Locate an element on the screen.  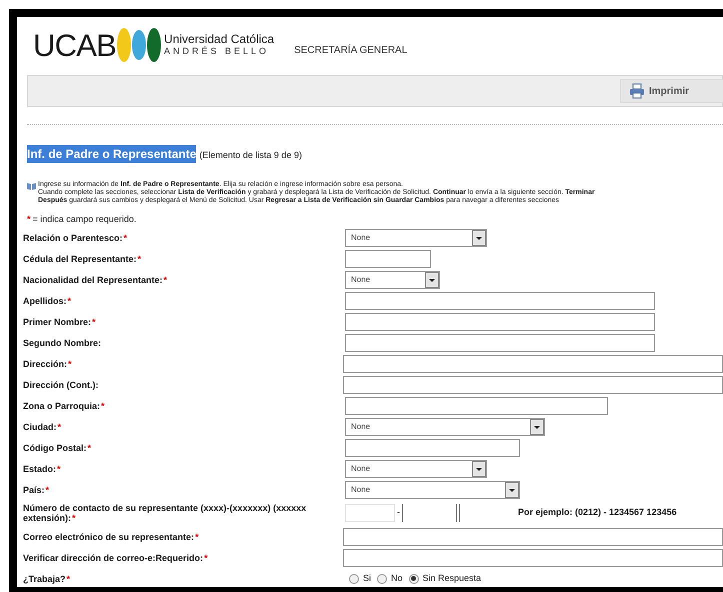
field-label: Relación o Parentesco:* is located at coordinates (75, 237).